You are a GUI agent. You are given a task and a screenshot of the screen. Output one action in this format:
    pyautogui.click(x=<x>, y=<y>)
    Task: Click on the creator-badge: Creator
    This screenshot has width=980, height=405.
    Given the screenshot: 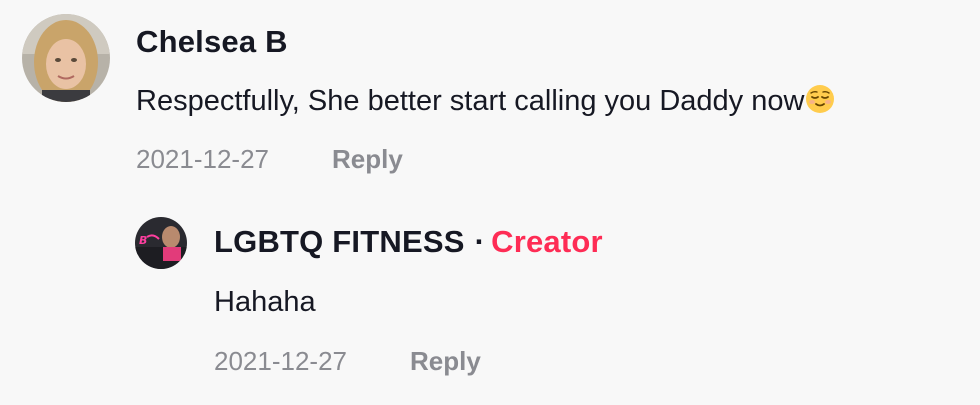 What is the action you would take?
    pyautogui.click(x=547, y=241)
    